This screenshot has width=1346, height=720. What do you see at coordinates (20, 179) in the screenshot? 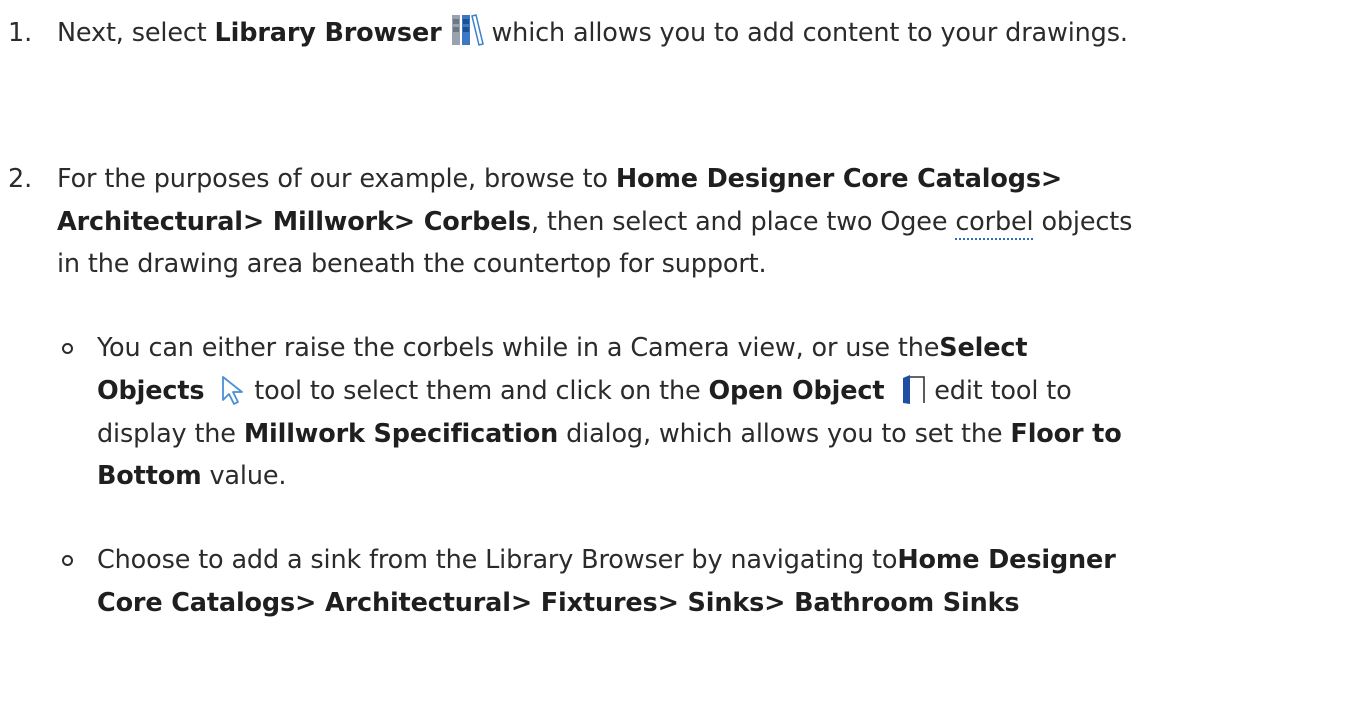
I see `step-number: 2.` at bounding box center [20, 179].